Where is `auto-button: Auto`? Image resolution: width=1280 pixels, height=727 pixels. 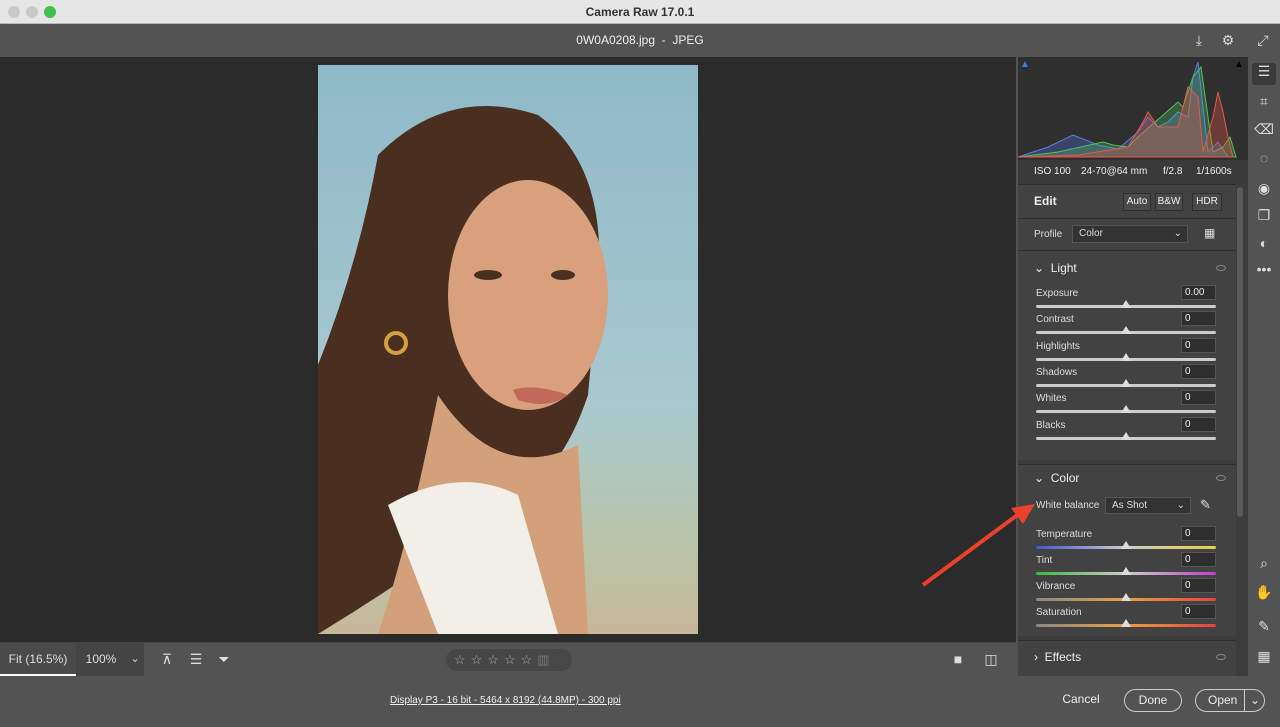
auto-button: Auto is located at coordinates (1137, 202).